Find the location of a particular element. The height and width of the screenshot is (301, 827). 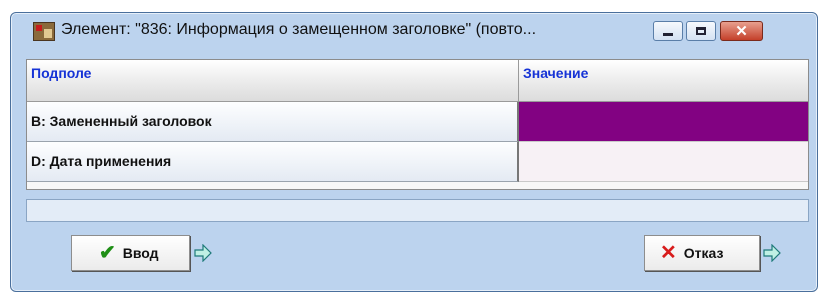

cancel-button: ✕ Отказ is located at coordinates (702, 253).